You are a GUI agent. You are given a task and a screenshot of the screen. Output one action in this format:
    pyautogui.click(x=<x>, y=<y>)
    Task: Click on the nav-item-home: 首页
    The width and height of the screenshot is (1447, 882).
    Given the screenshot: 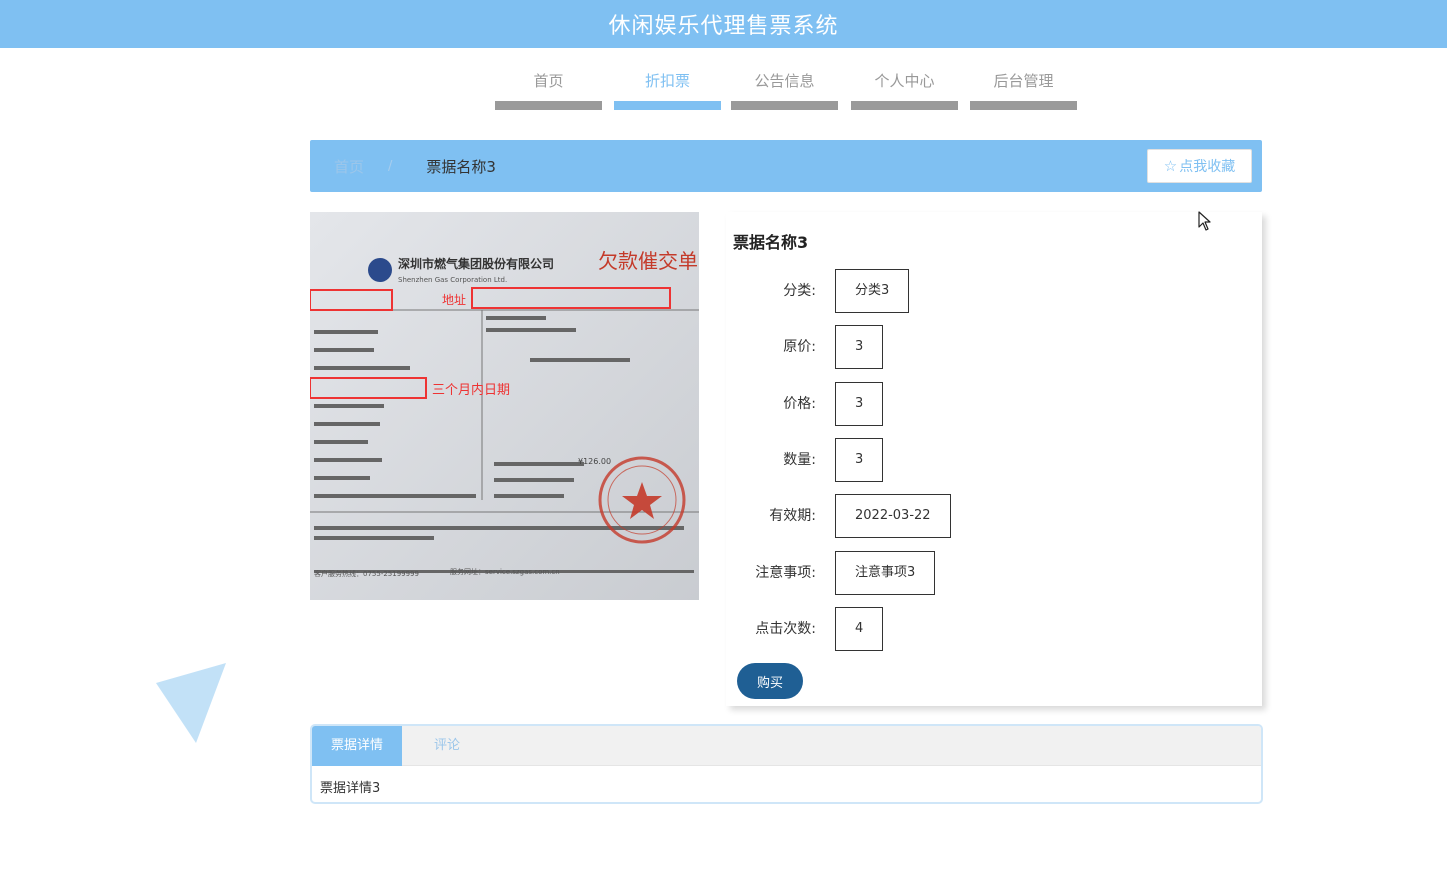 What is the action you would take?
    pyautogui.click(x=548, y=88)
    